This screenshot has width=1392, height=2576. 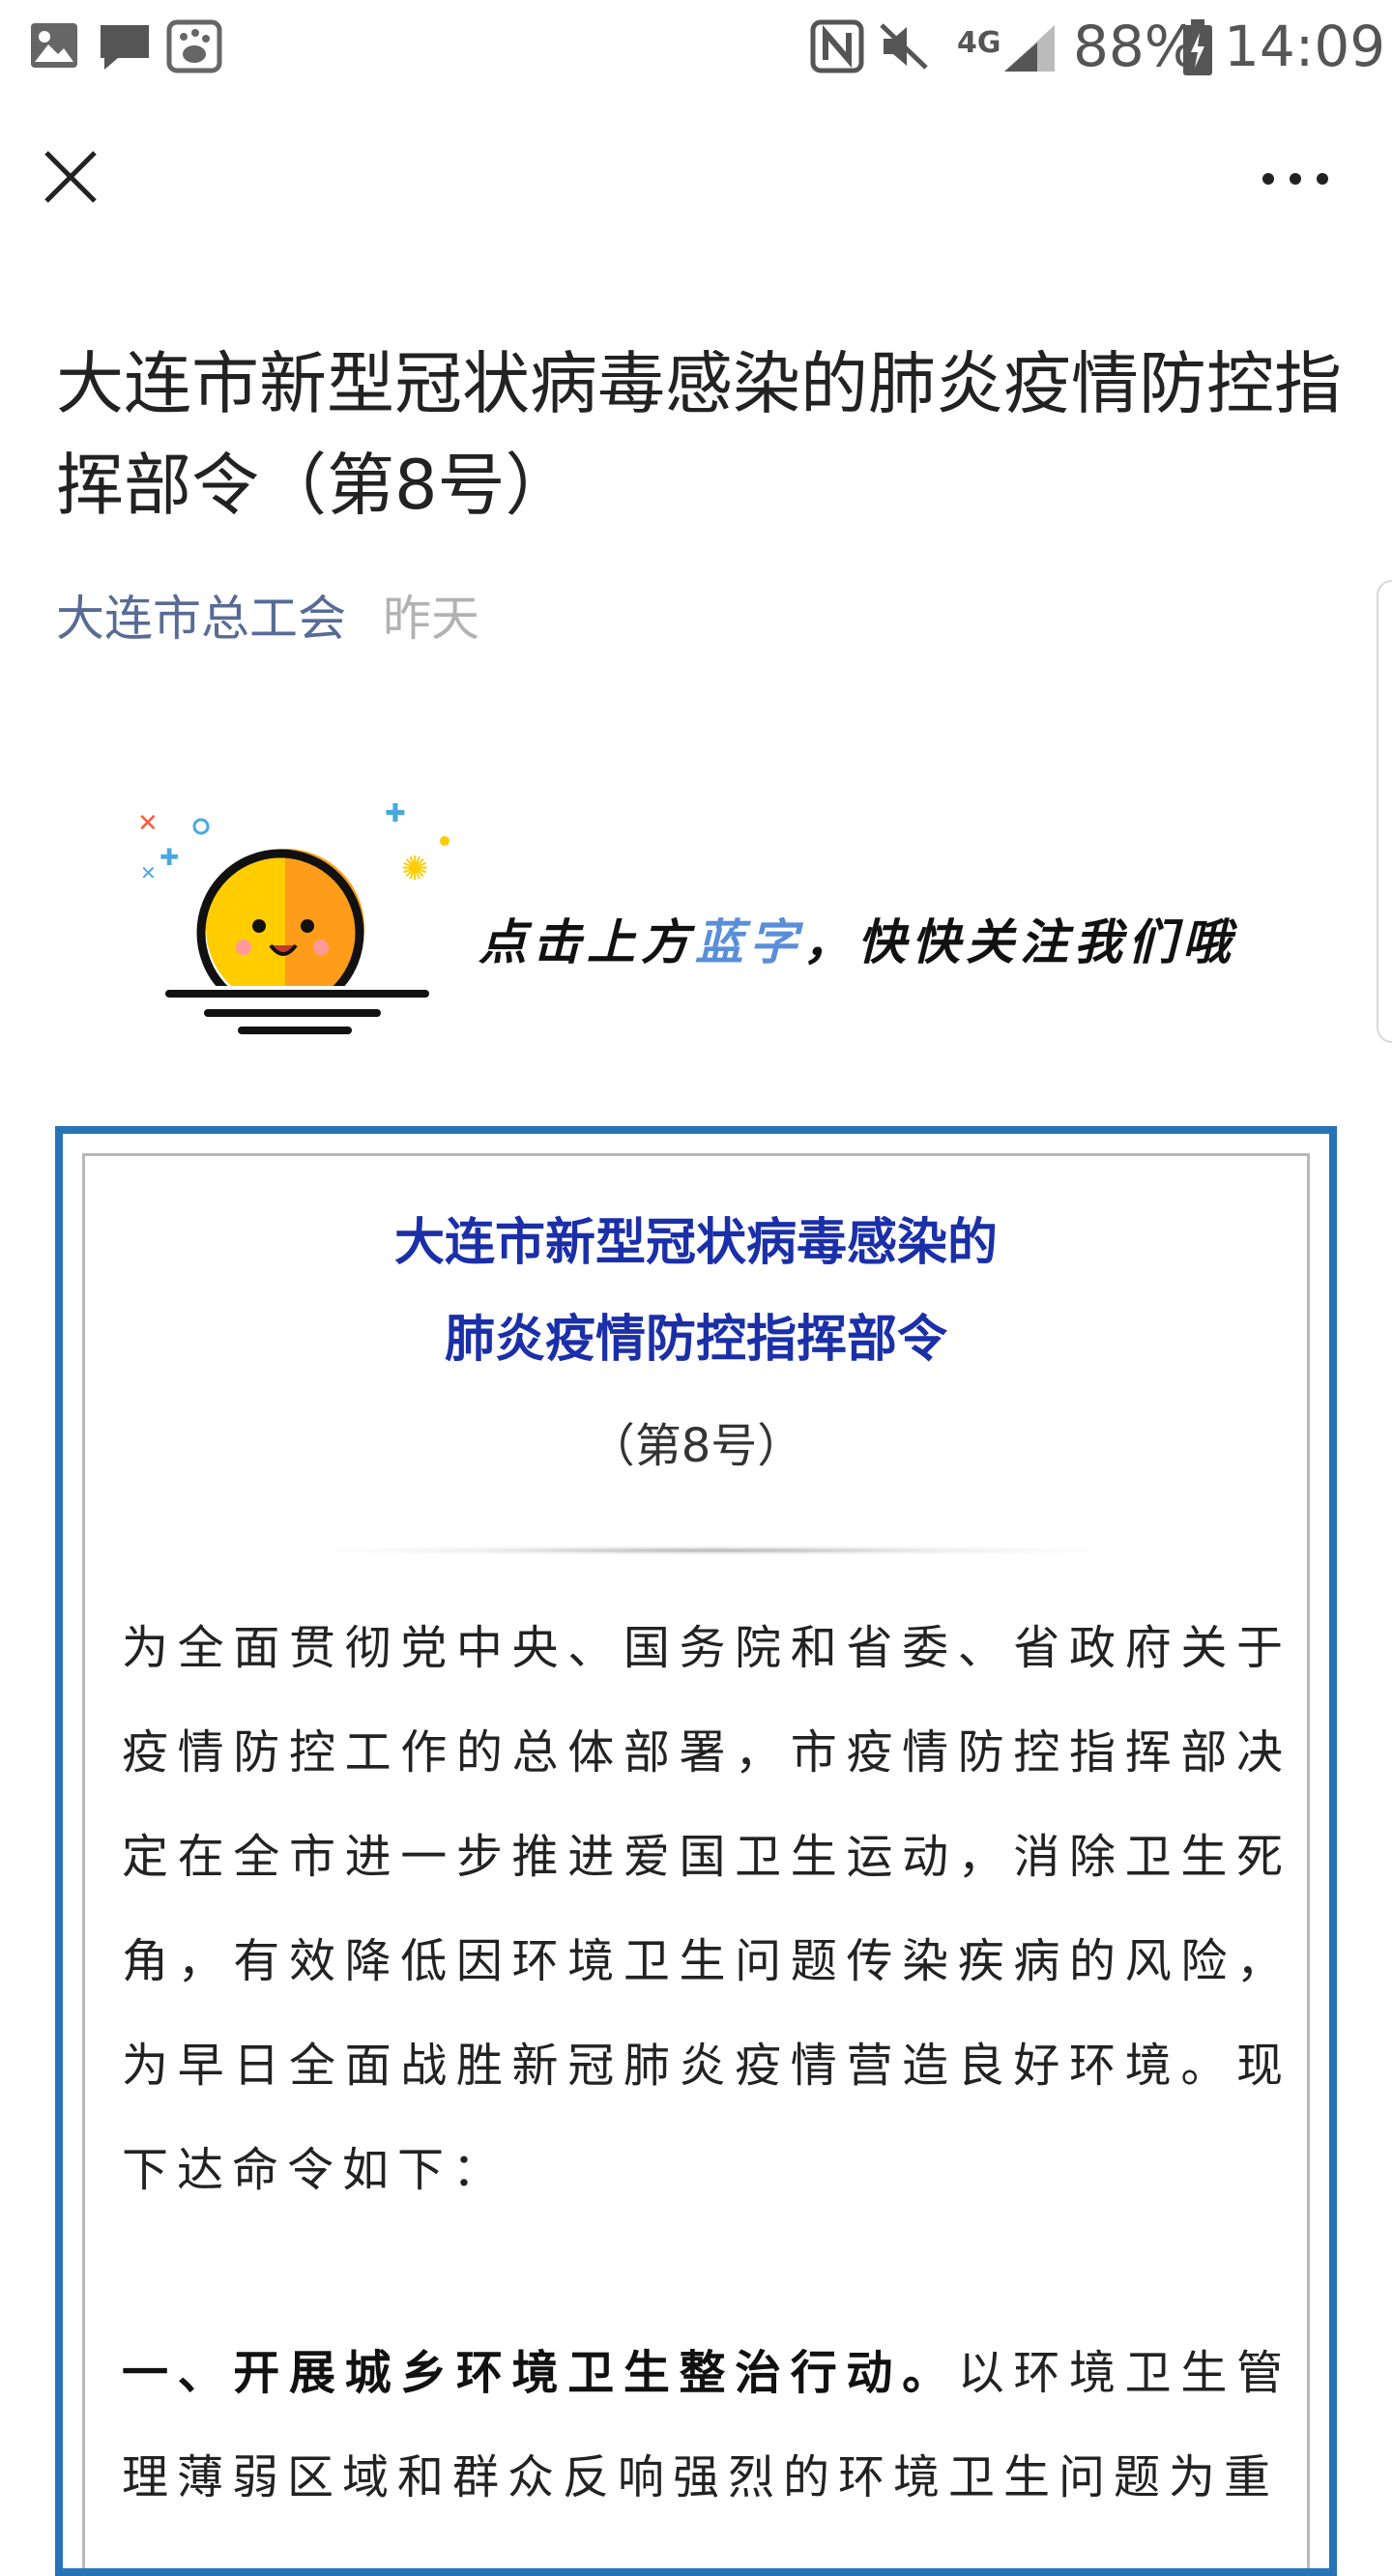 I want to click on status-bar: 4G 88% 14:09, so click(x=696, y=48).